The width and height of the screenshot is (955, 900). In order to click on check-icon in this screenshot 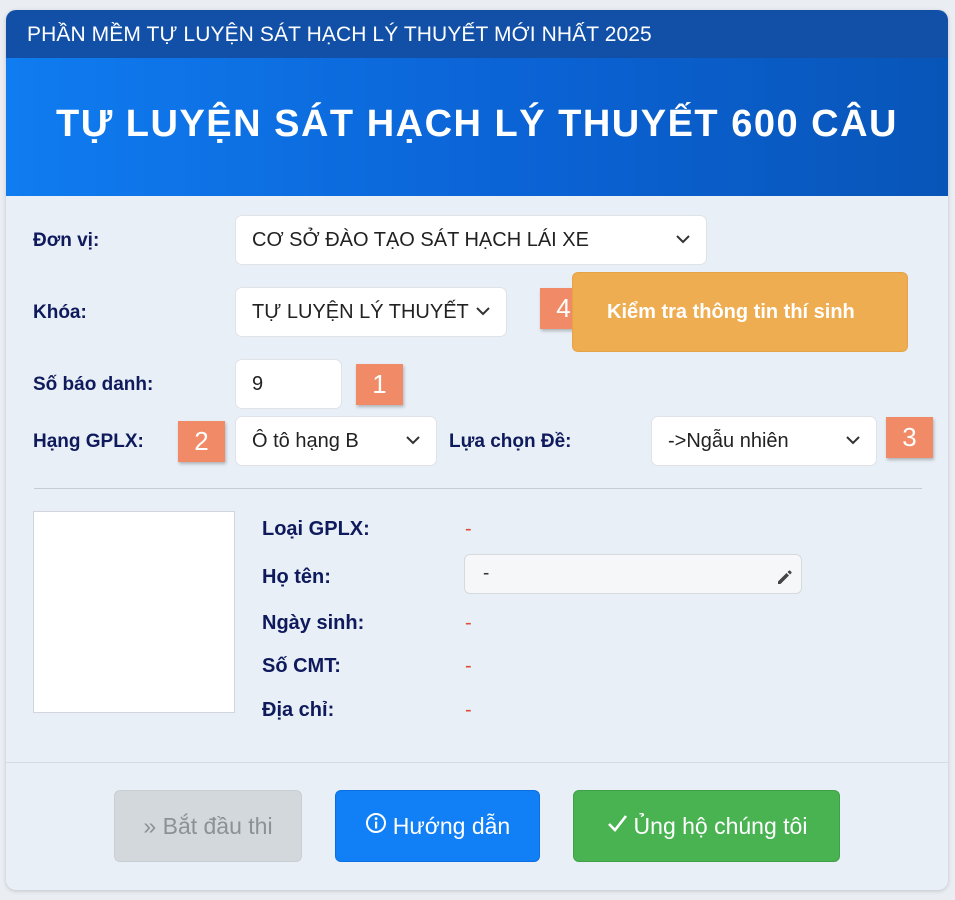, I will do `click(617, 826)`.